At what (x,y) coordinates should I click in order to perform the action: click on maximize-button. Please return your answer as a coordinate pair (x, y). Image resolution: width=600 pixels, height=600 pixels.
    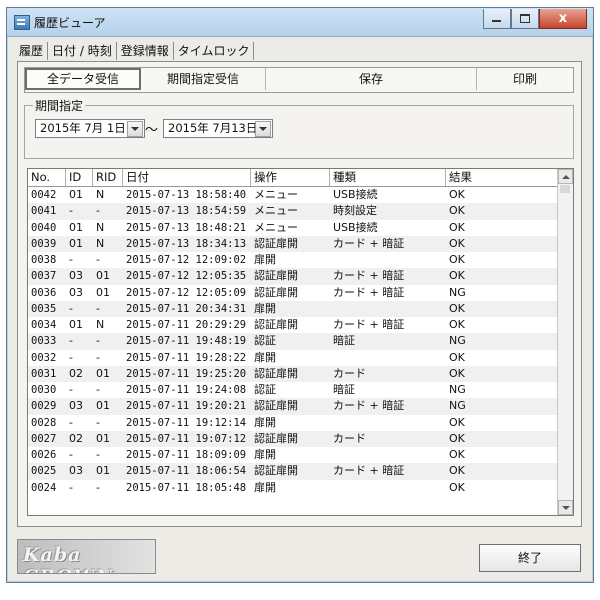
    Looking at the image, I should click on (525, 19).